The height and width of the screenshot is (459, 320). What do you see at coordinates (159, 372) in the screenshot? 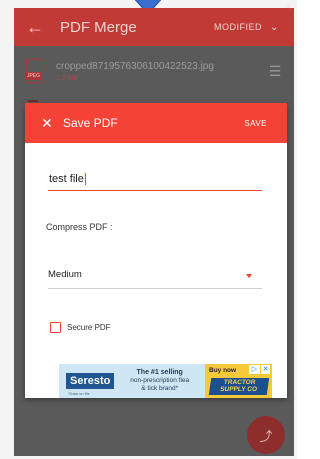
I see `ad-headline: The #1 selling` at bounding box center [159, 372].